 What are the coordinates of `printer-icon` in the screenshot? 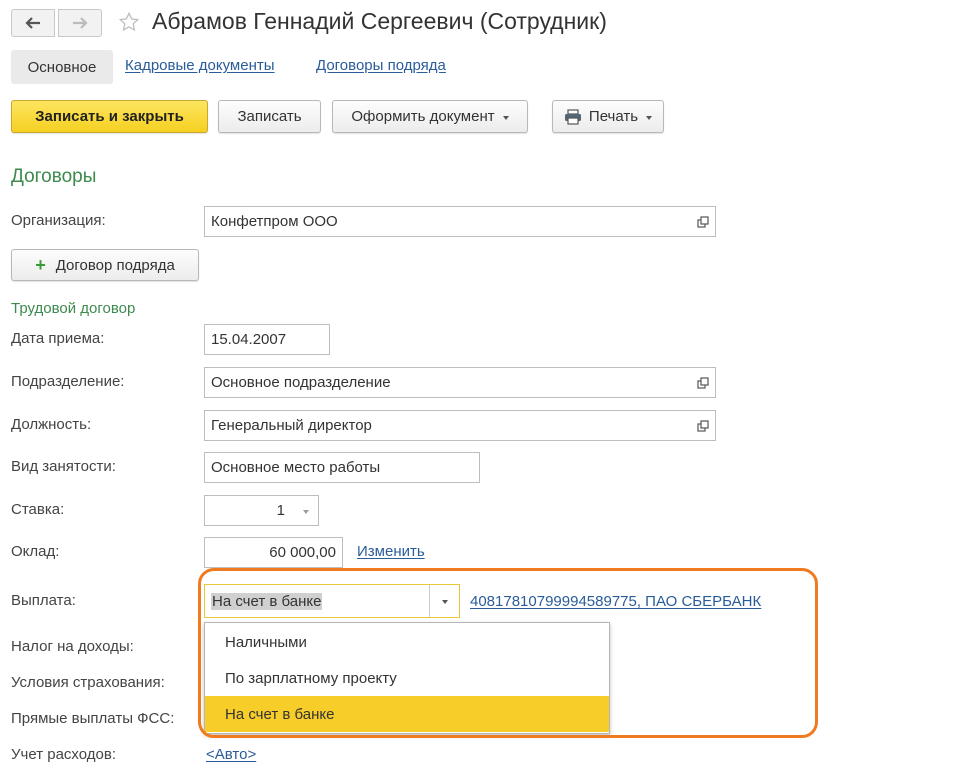 It's located at (572, 116).